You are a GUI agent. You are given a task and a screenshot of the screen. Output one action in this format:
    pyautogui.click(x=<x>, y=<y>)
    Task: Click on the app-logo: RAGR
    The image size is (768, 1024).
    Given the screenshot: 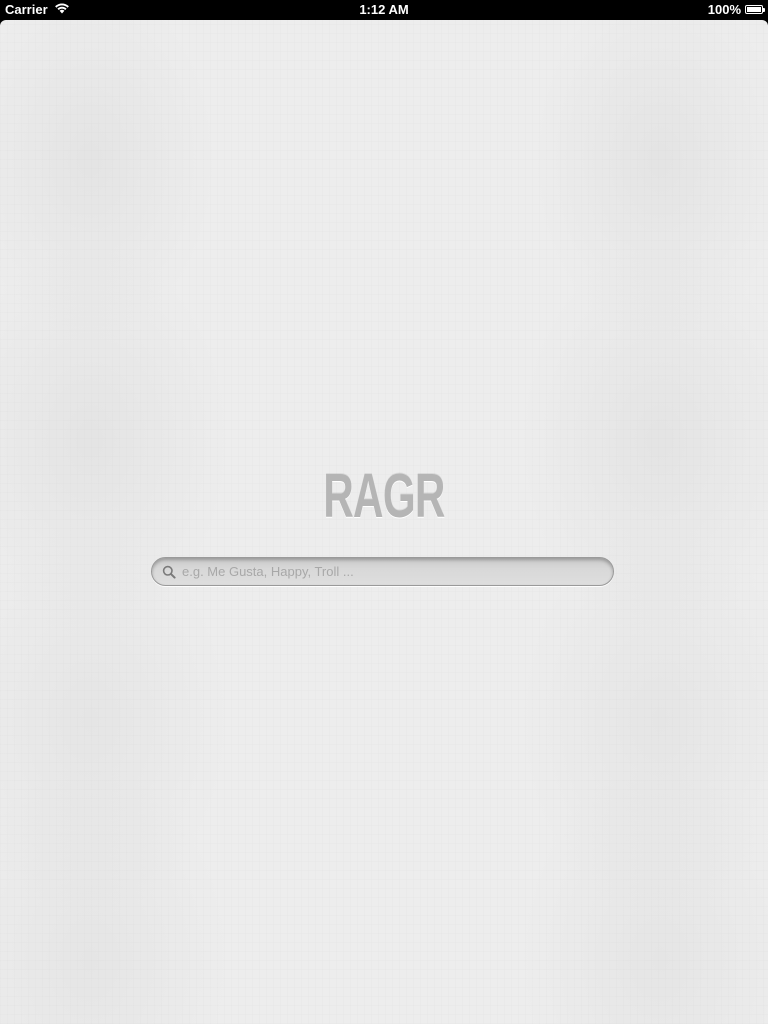 What is the action you would take?
    pyautogui.click(x=384, y=496)
    